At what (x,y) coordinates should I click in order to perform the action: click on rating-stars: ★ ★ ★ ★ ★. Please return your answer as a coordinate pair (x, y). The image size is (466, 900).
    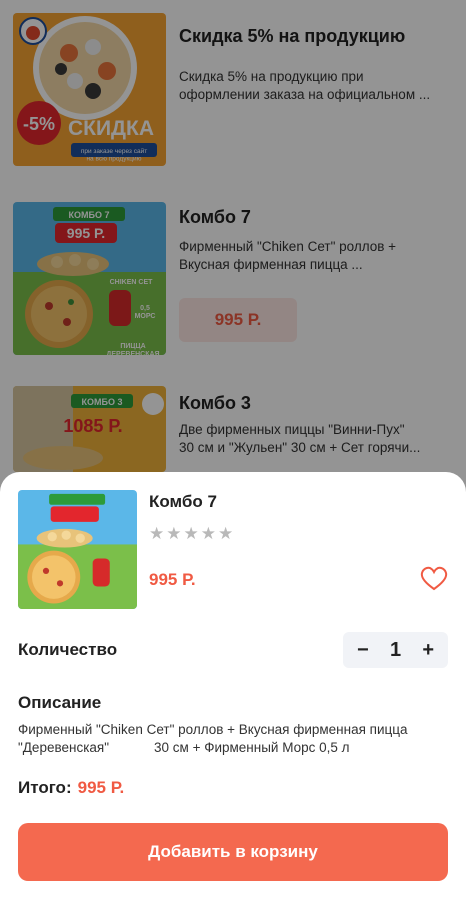
    Looking at the image, I should click on (191, 534).